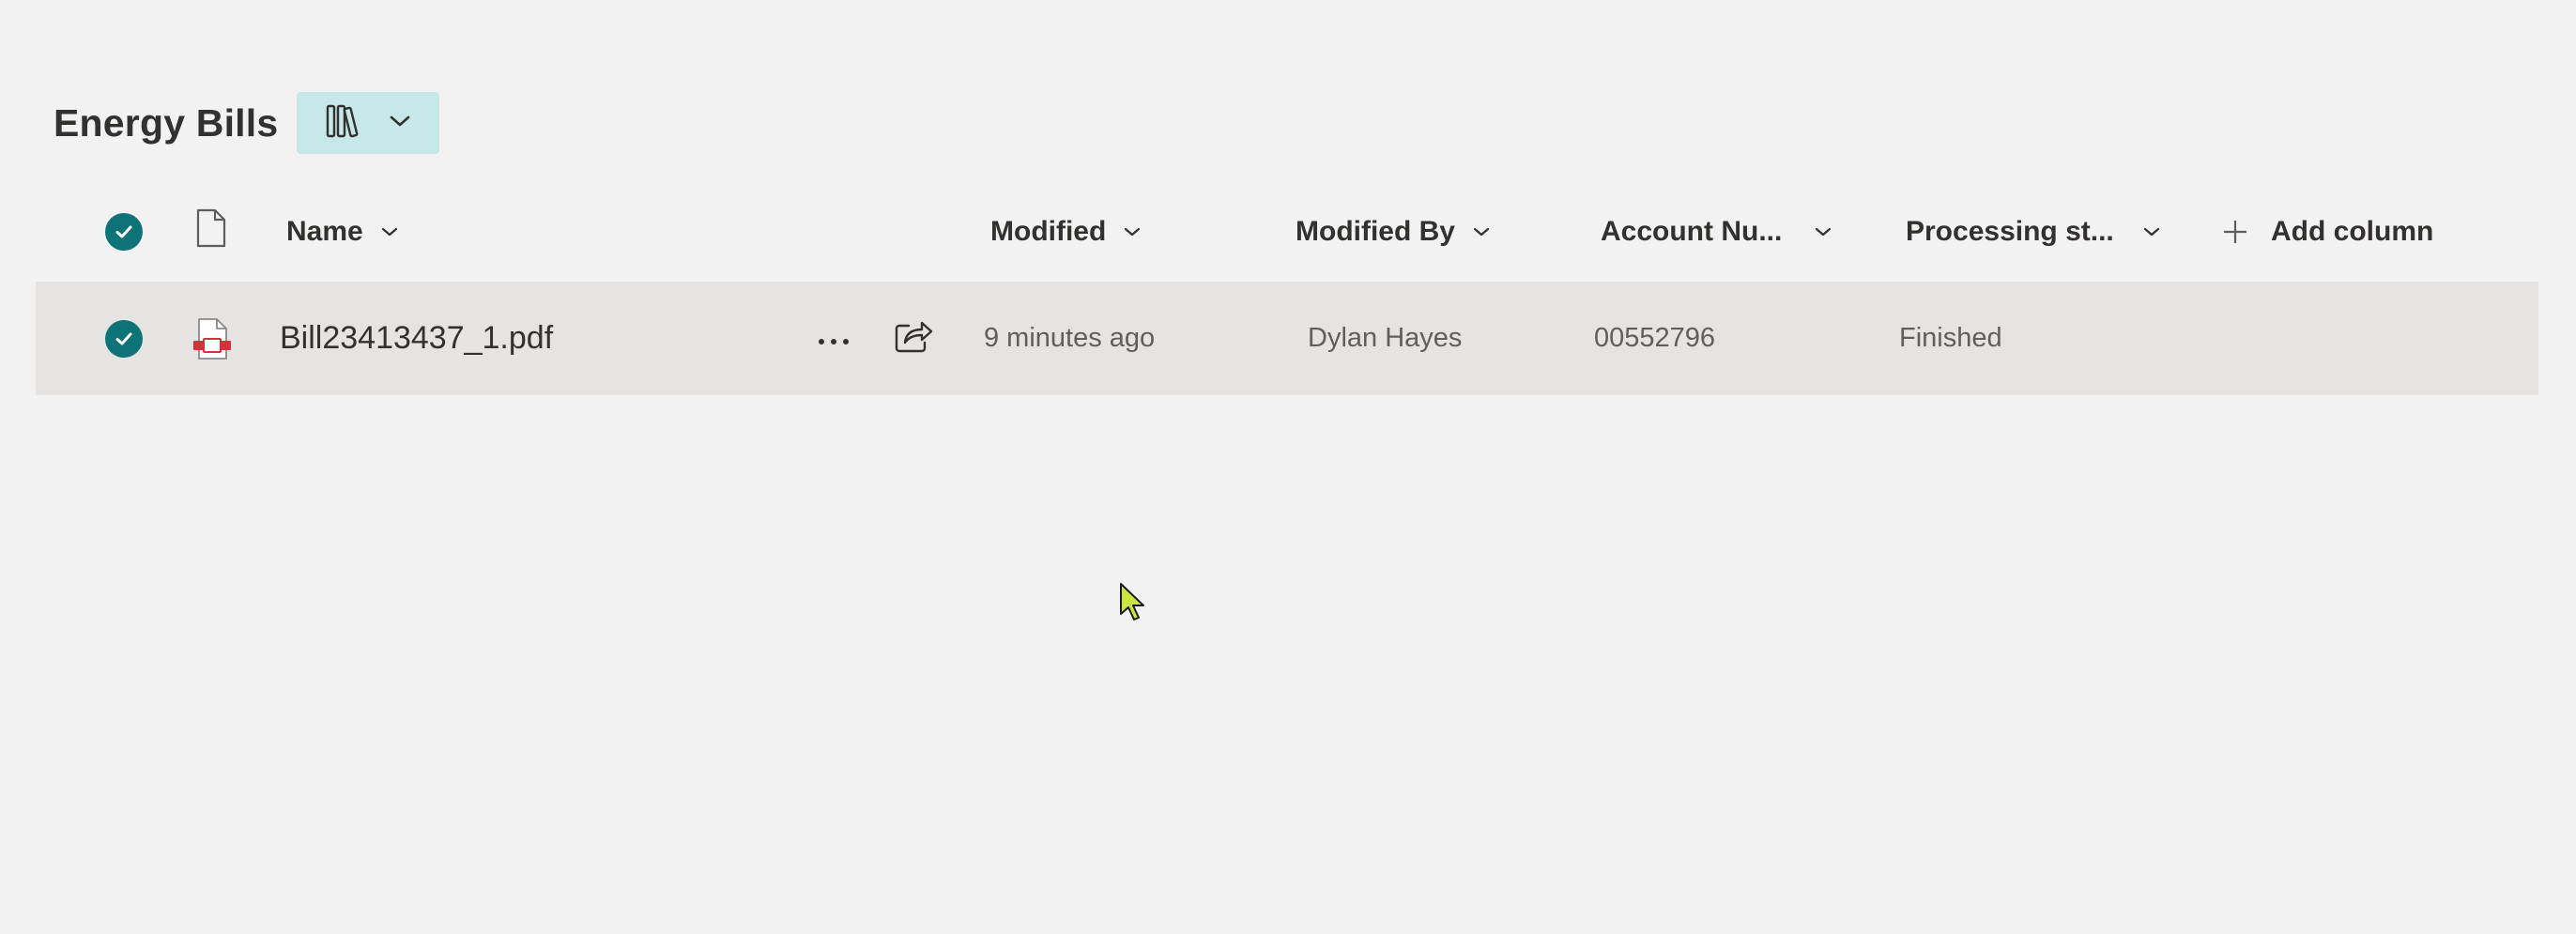 The width and height of the screenshot is (2576, 934). Describe the element at coordinates (369, 123) in the screenshot. I see `view-switcher-button` at that location.